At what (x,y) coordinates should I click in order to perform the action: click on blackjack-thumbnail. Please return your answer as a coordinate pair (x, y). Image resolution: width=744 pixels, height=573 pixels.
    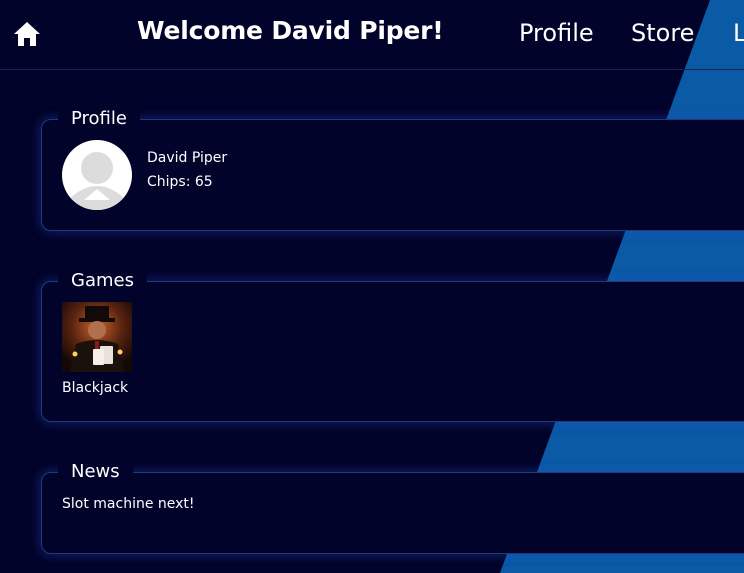
    Looking at the image, I should click on (97, 337).